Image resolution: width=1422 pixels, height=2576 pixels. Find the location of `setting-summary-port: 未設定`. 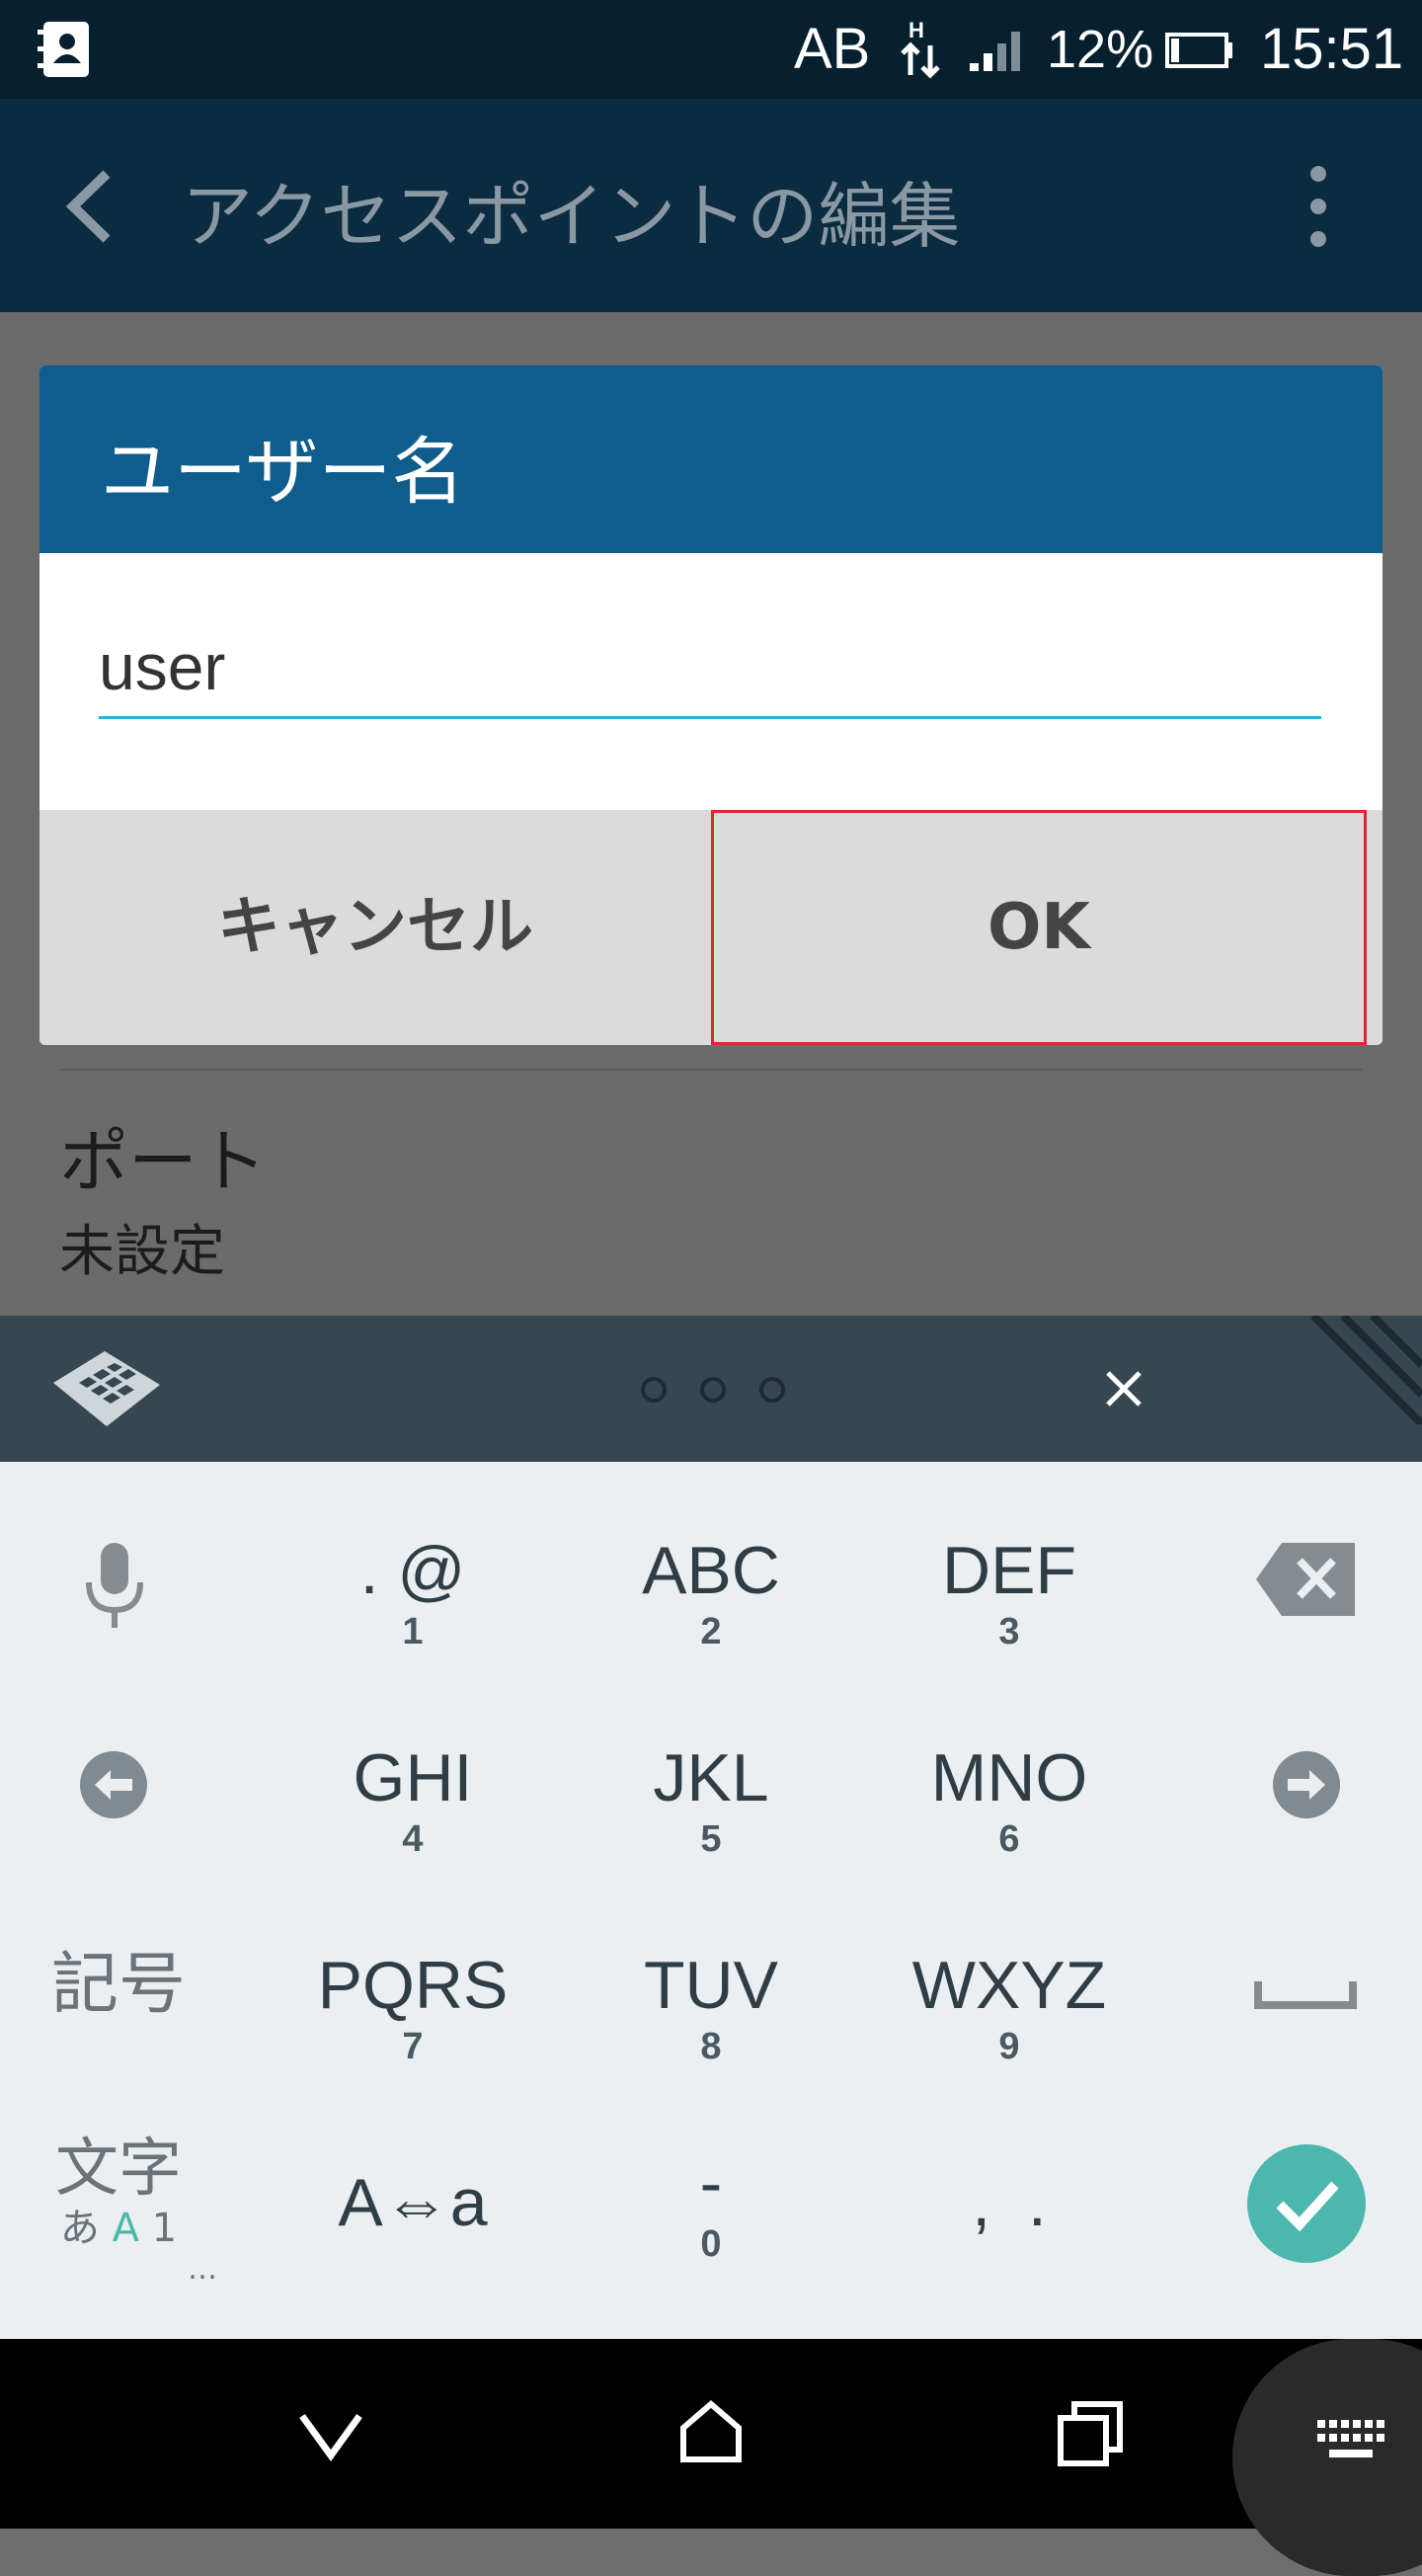

setting-summary-port: 未設定 is located at coordinates (142, 1252).